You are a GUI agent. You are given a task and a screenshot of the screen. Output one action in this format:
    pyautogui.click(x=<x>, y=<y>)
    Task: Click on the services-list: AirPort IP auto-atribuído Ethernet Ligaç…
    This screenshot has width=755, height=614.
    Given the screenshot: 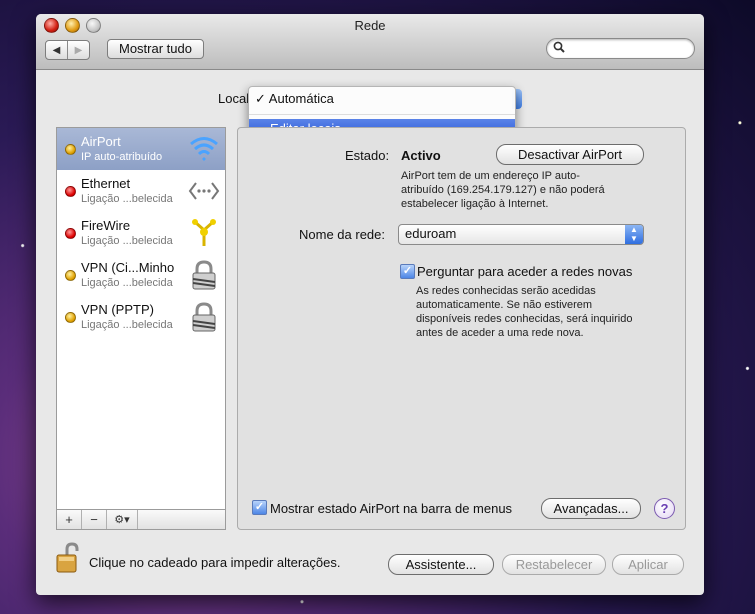 What is the action you would take?
    pyautogui.click(x=141, y=328)
    